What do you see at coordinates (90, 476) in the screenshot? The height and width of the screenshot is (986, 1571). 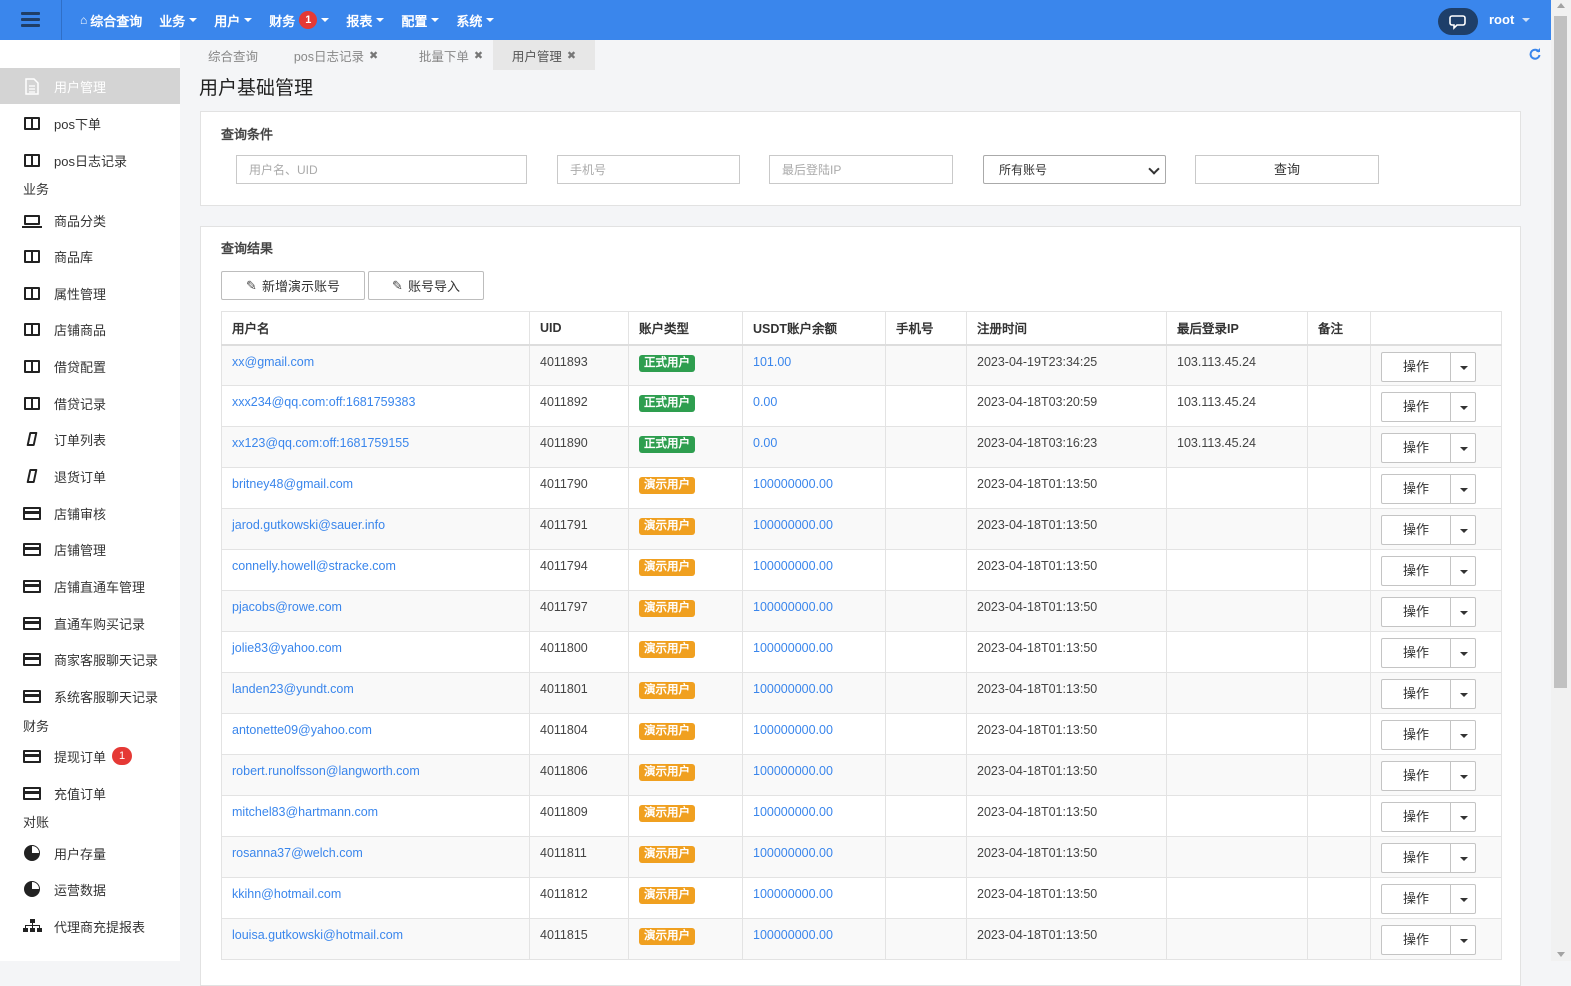 I see `sidebar-item-11: 退货订单` at bounding box center [90, 476].